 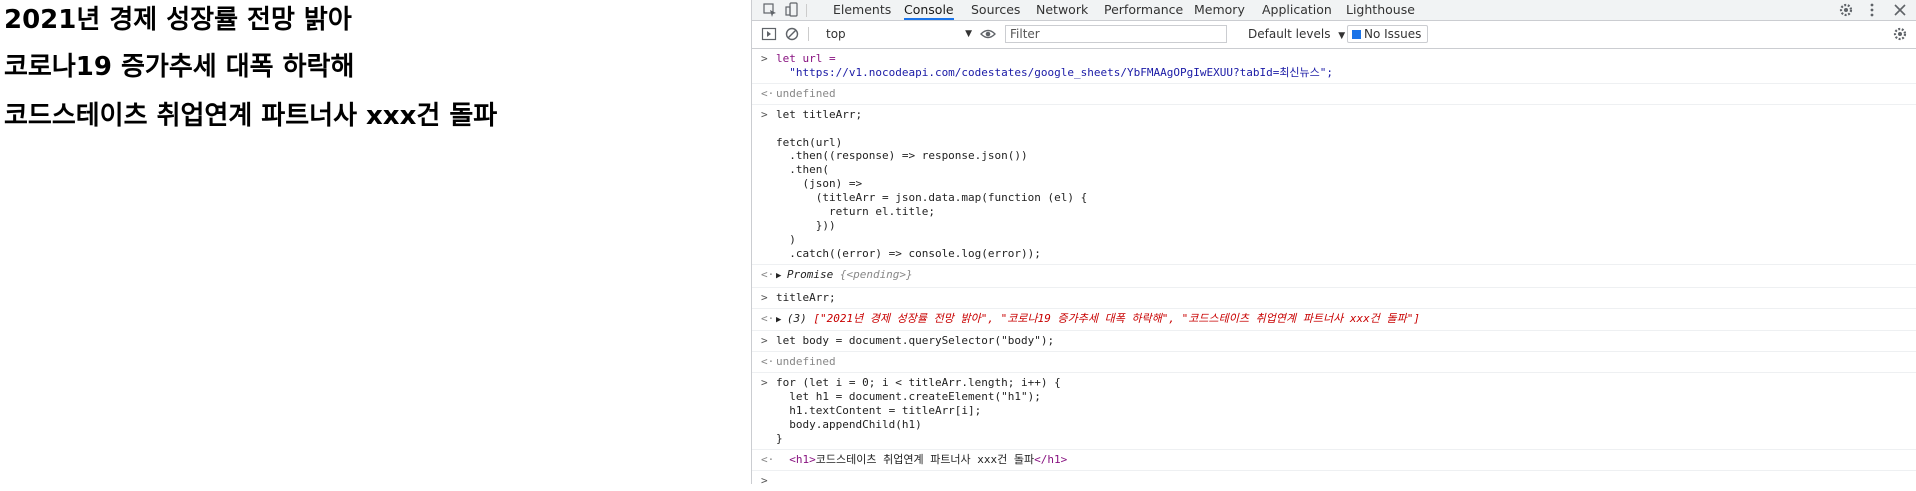 I want to click on issues-label: No Issues, so click(x=1393, y=34).